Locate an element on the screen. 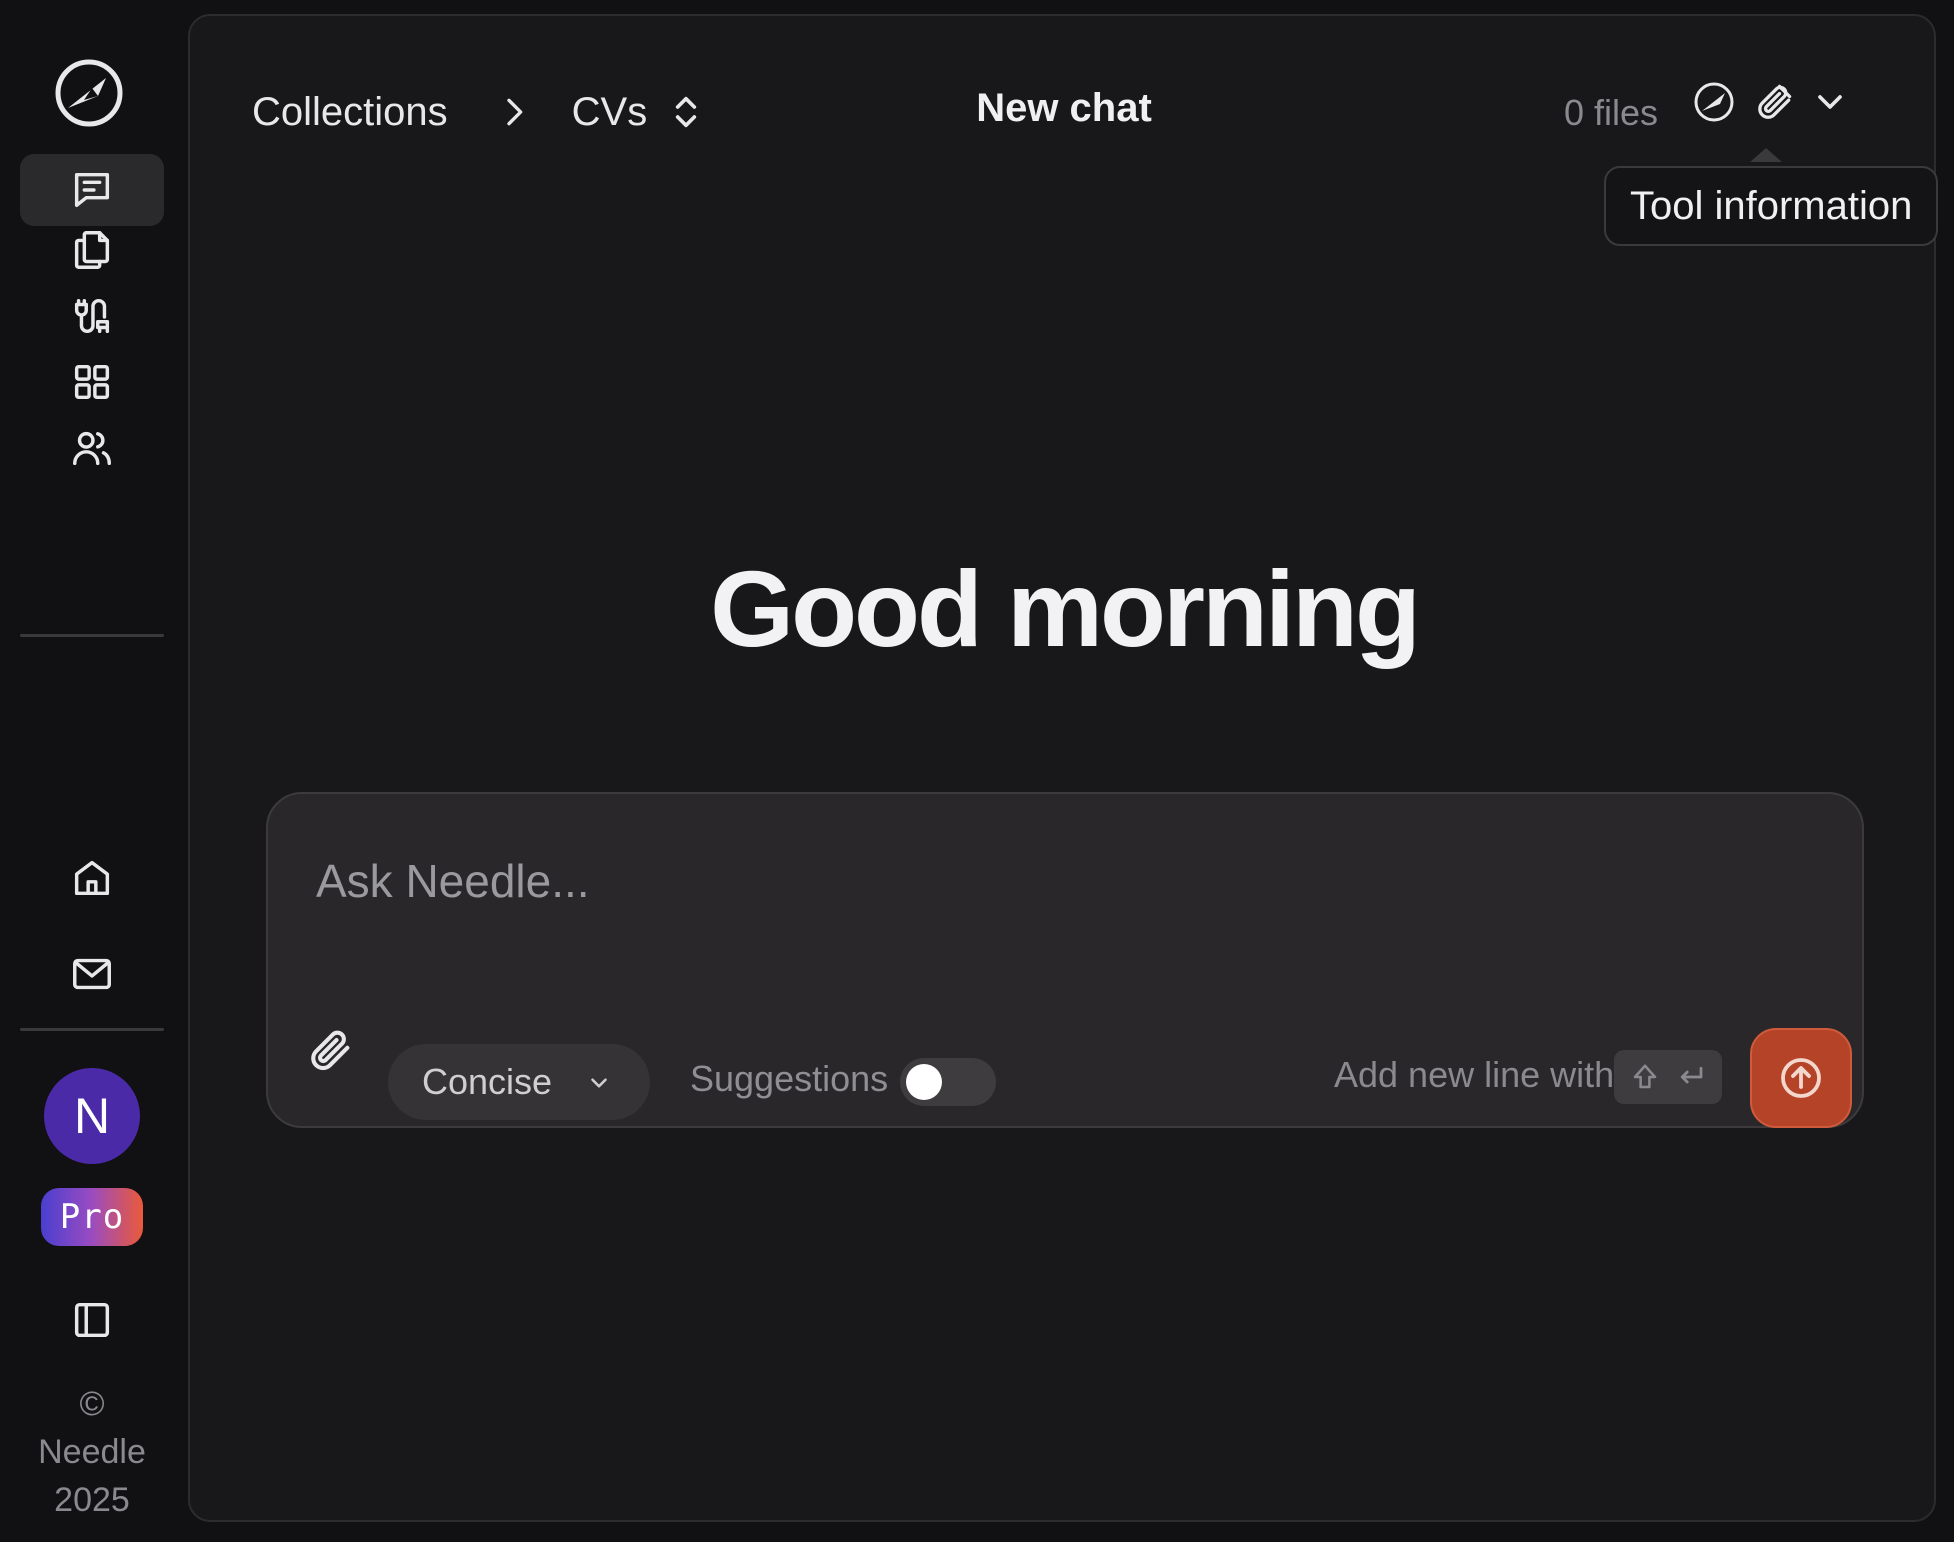 Image resolution: width=1954 pixels, height=1542 pixels. mail-icon is located at coordinates (92, 974).